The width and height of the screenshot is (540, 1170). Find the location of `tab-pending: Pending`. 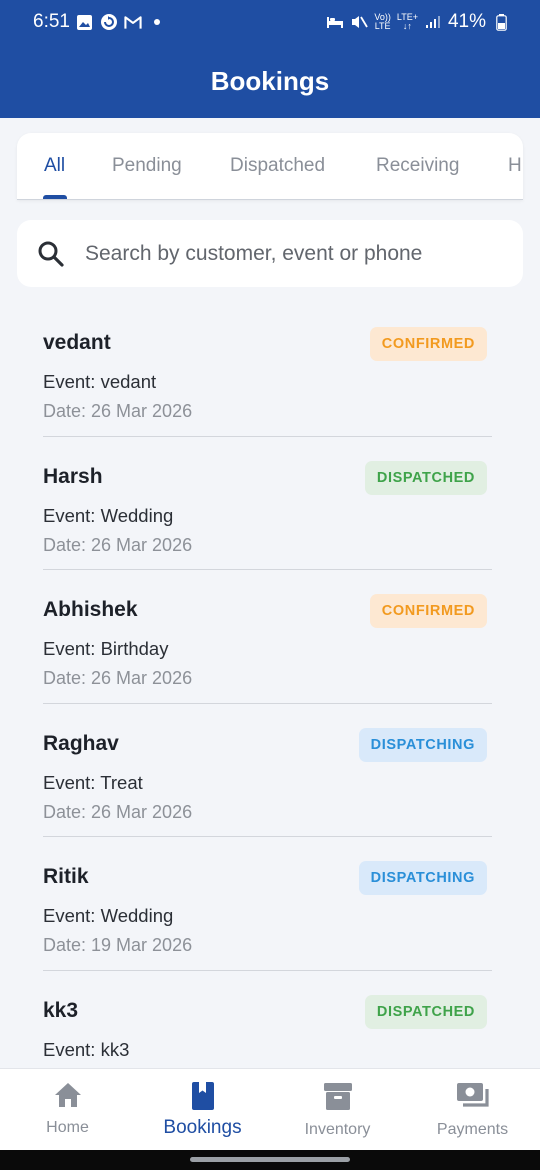

tab-pending: Pending is located at coordinates (147, 166).